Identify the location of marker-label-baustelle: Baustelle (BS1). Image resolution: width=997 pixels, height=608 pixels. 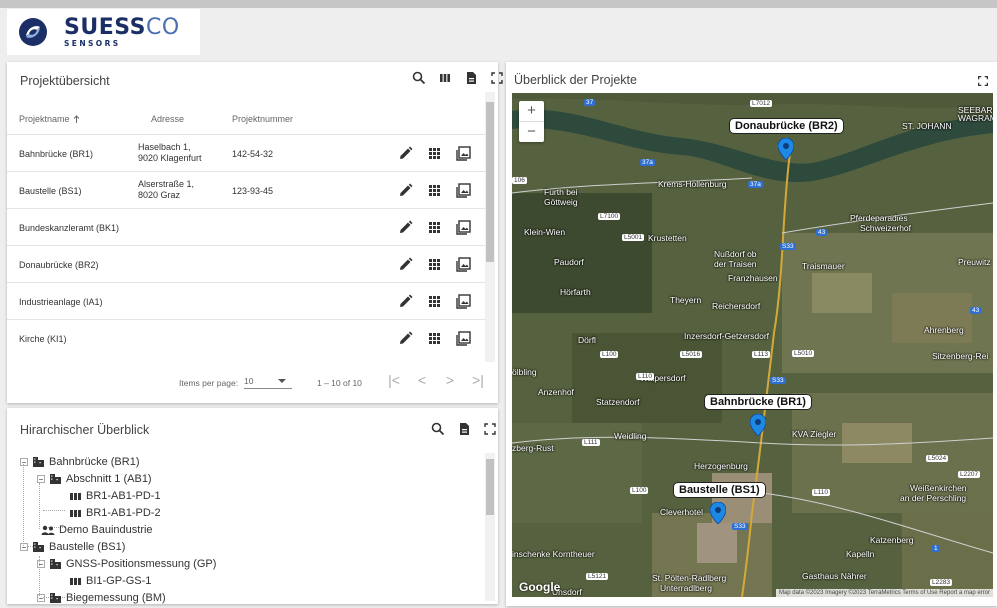
(719, 490).